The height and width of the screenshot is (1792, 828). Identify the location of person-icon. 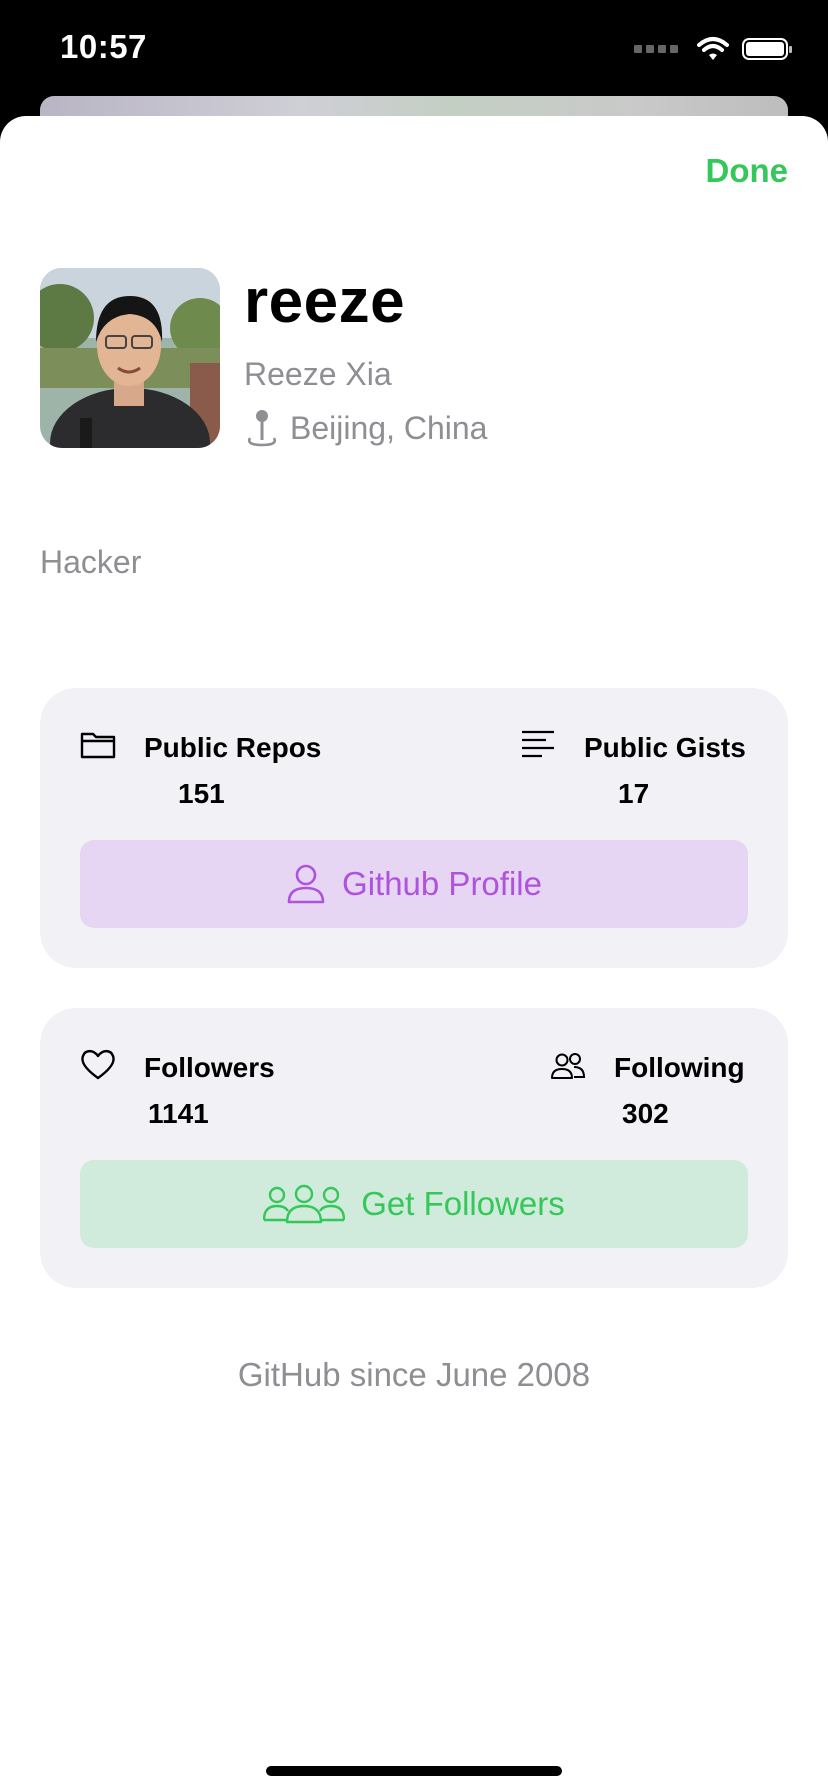
(306, 884).